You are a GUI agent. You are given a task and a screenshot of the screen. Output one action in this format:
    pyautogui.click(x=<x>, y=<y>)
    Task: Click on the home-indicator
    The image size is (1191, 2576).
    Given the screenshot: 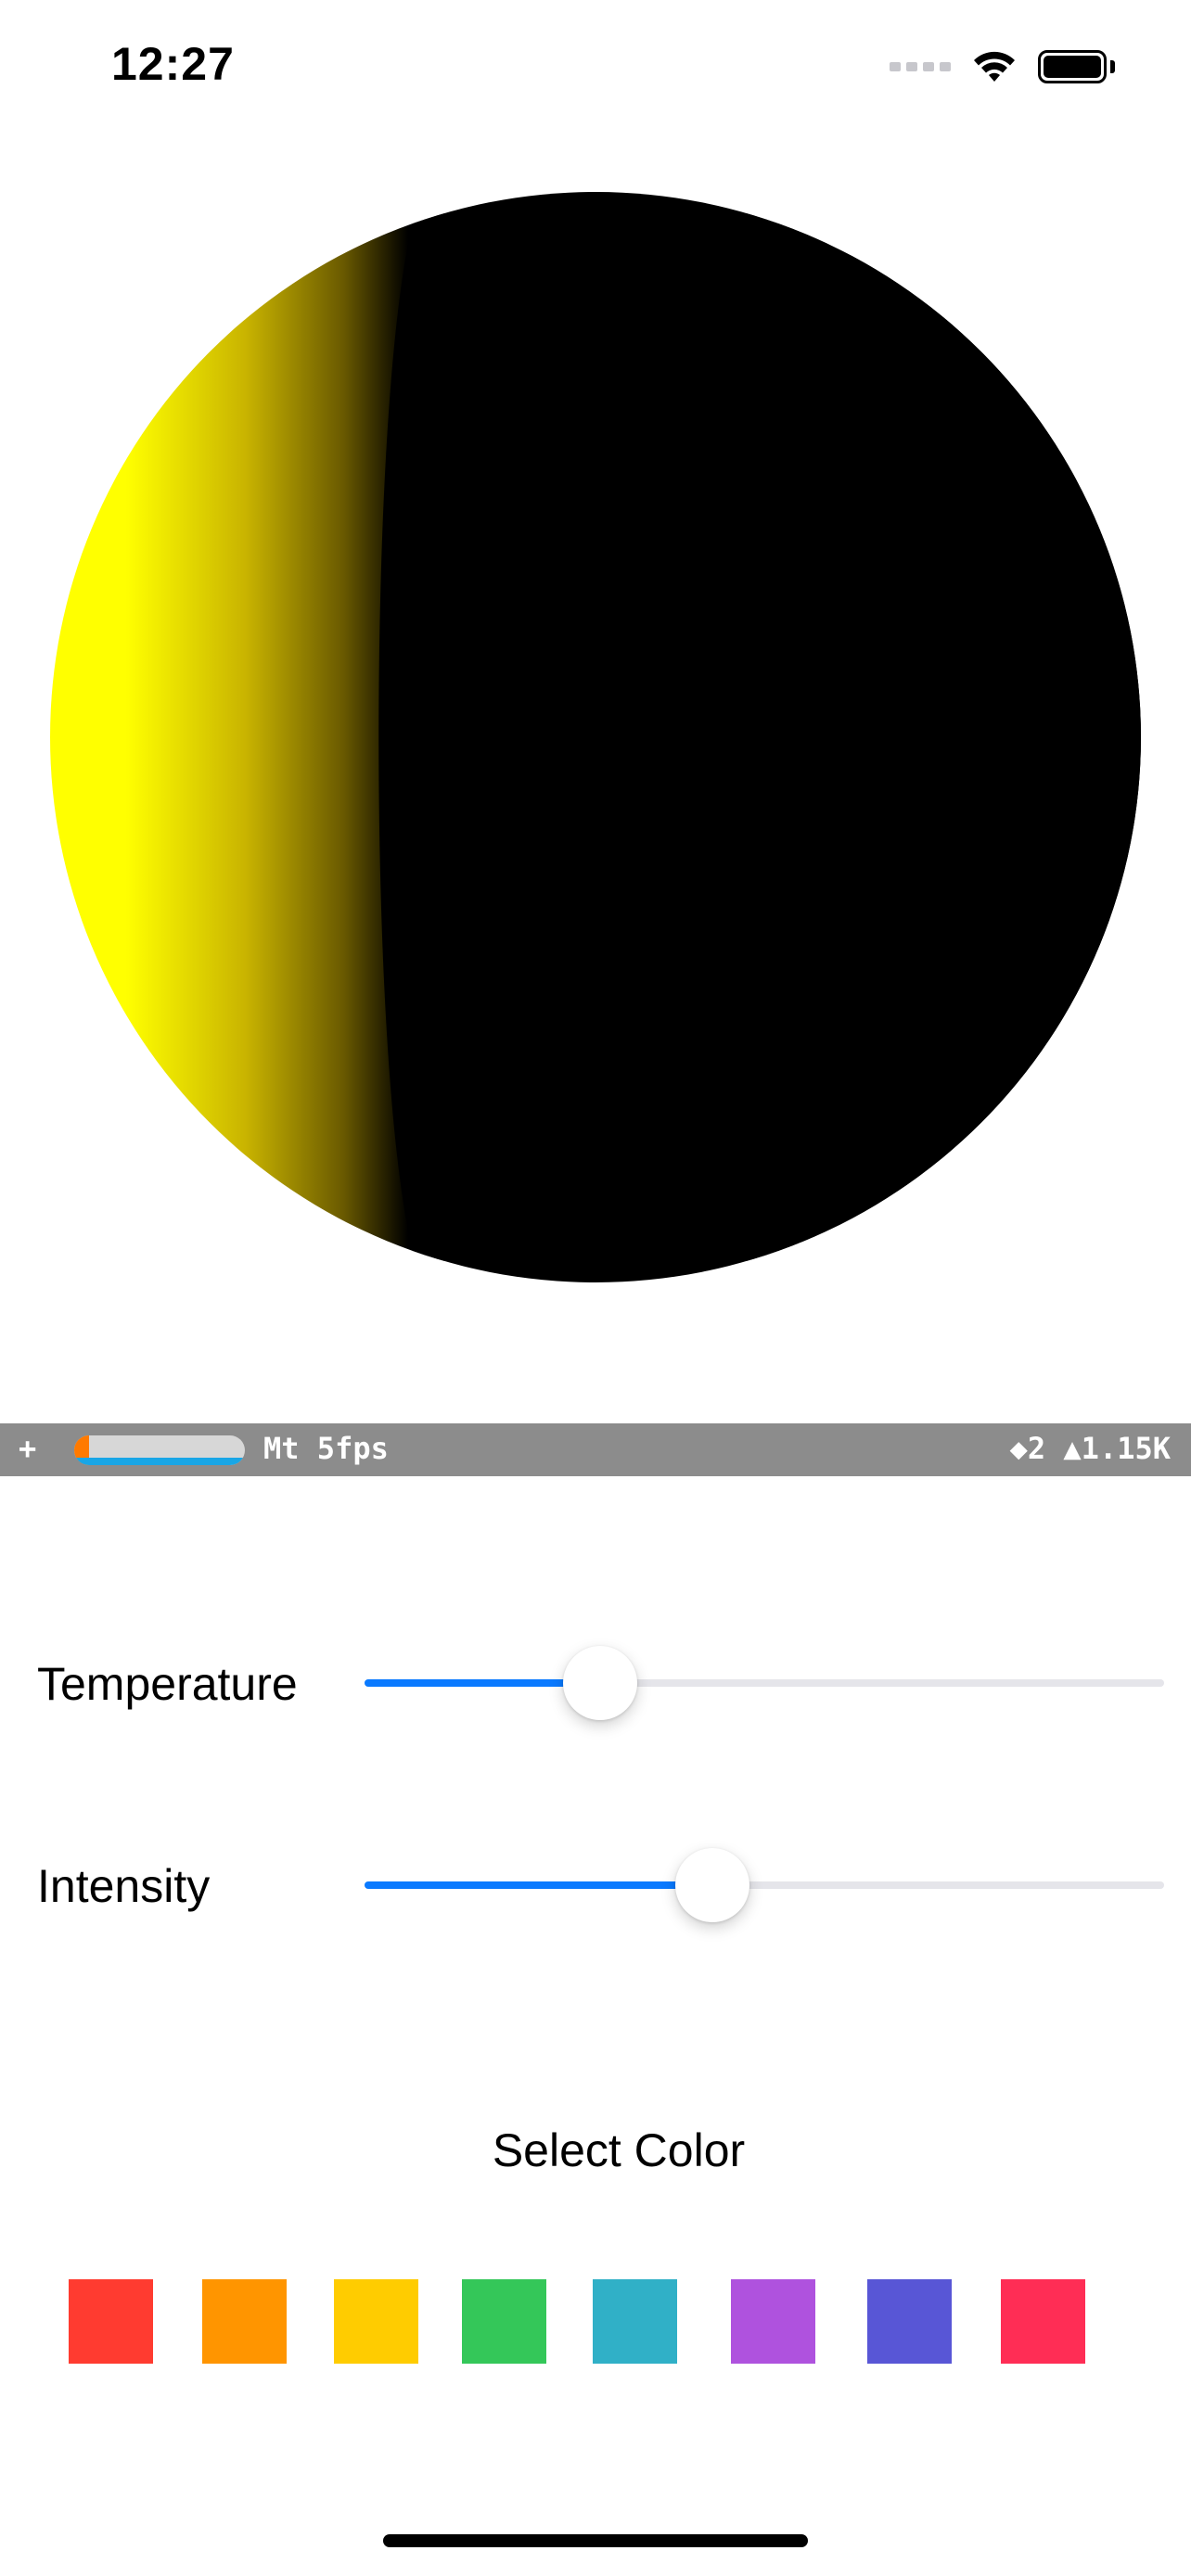 What is the action you would take?
    pyautogui.click(x=595, y=2540)
    